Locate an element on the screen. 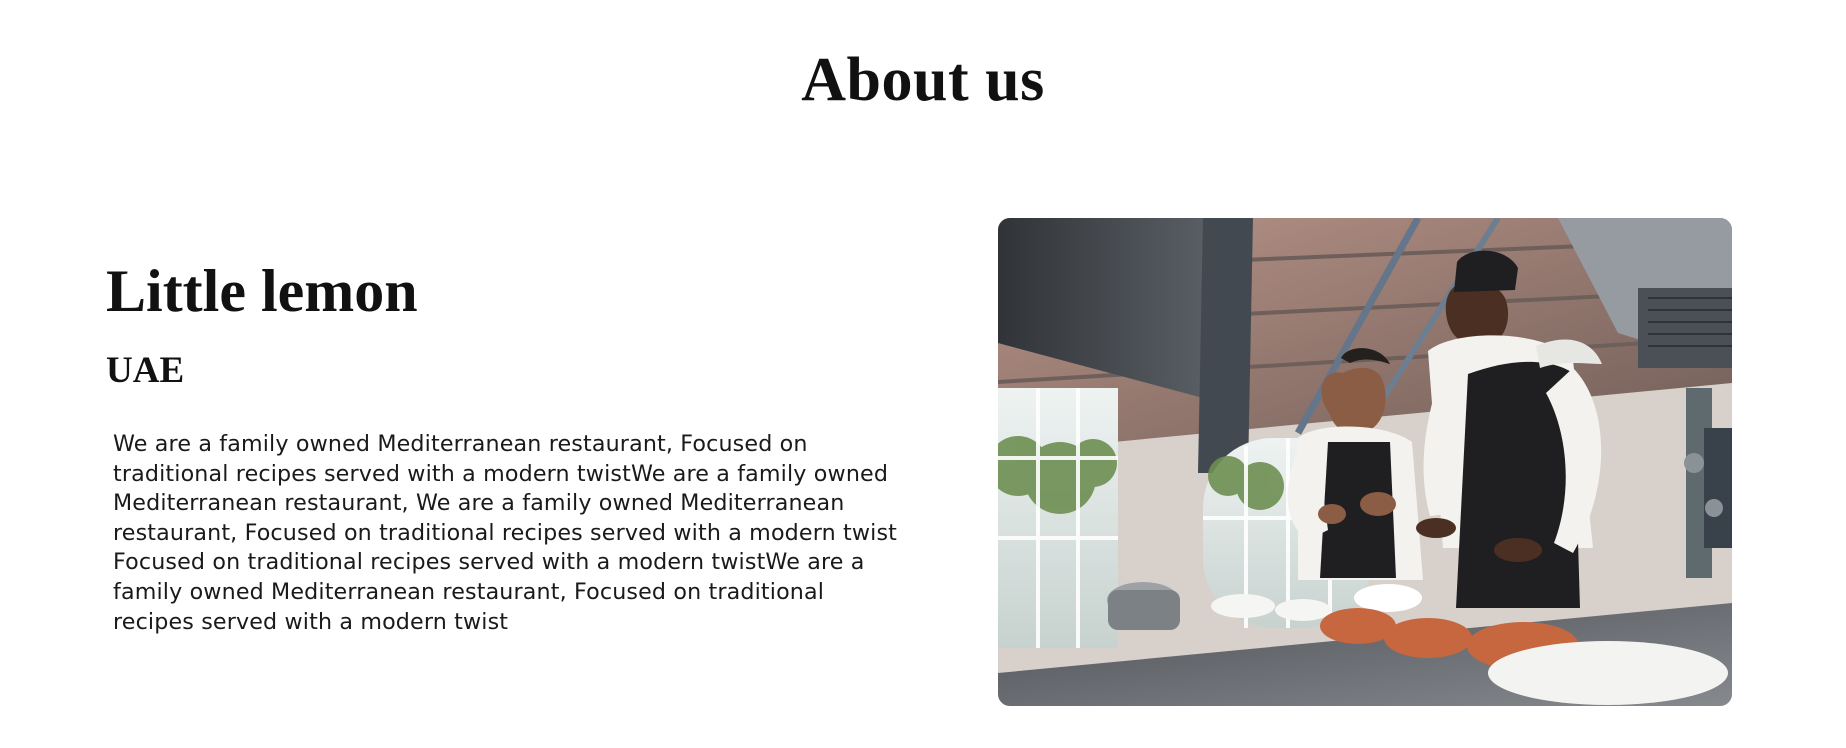  page-title: About us is located at coordinates (923, 80).